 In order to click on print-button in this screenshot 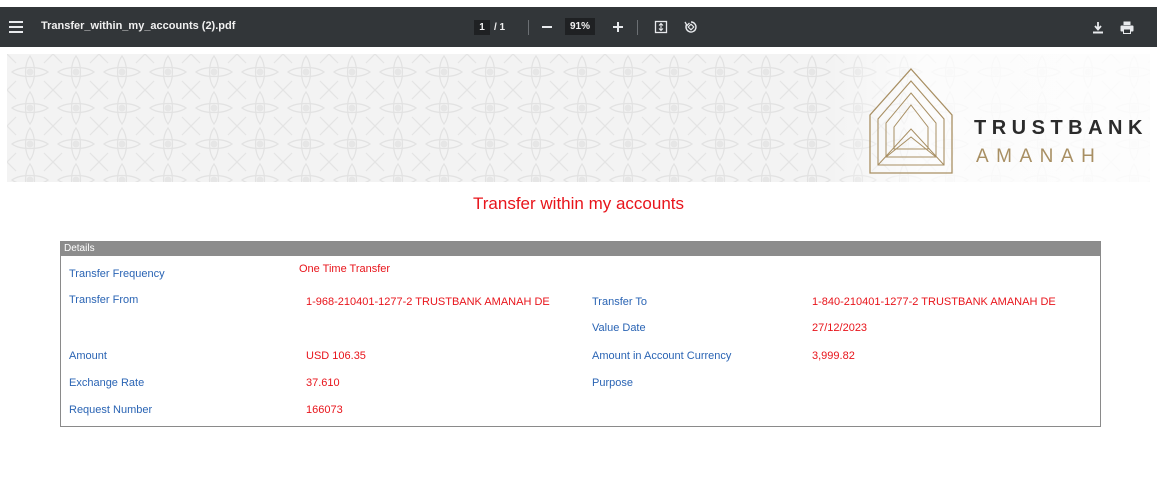, I will do `click(1127, 27)`.